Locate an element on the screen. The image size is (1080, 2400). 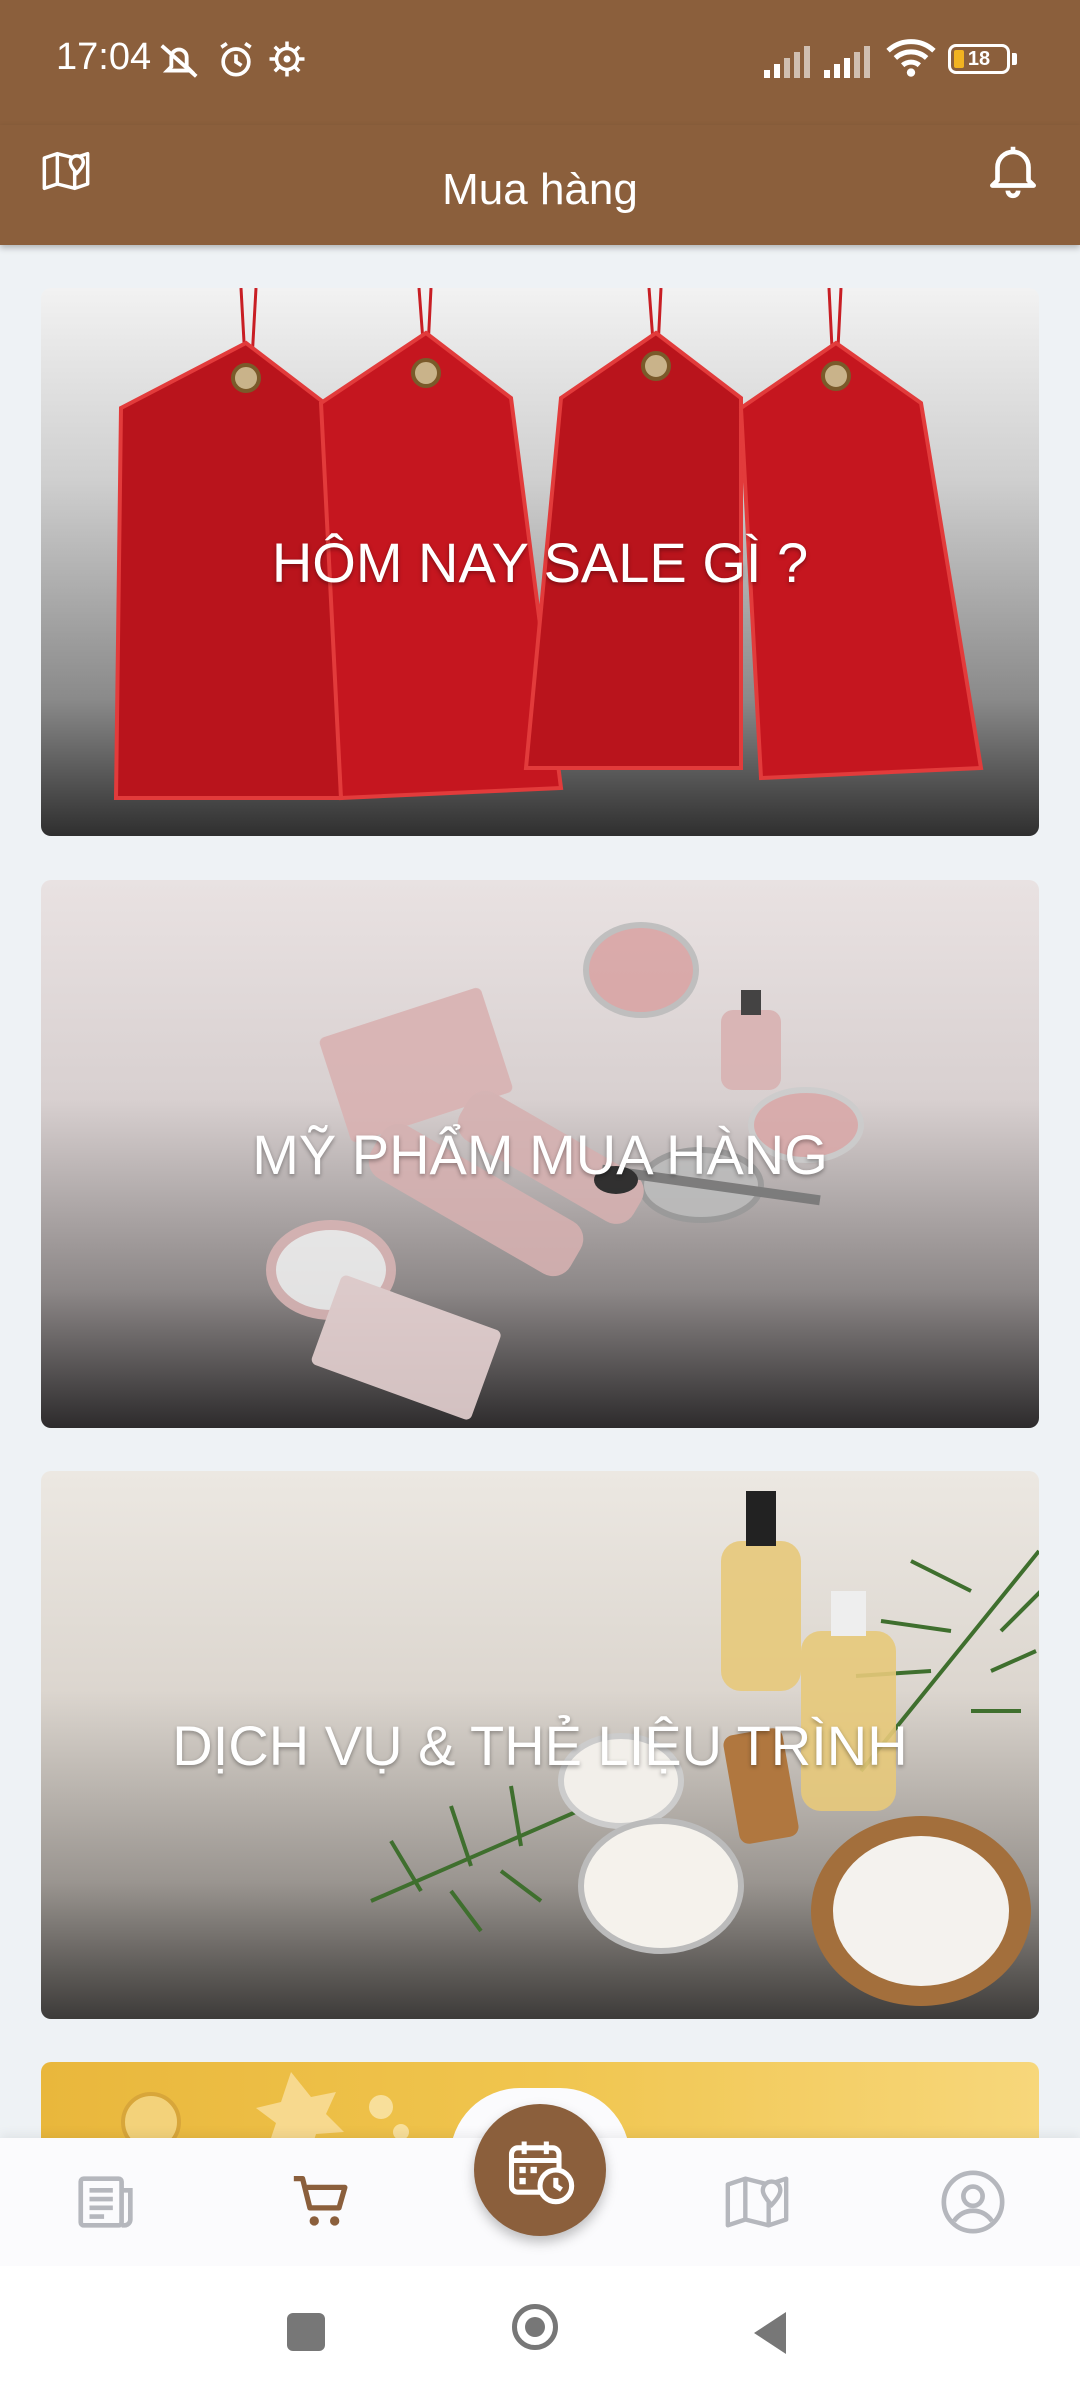
services-card-label: DỊCH VỤ & THẺ LIỆU TRÌNH is located at coordinates (540, 1745).